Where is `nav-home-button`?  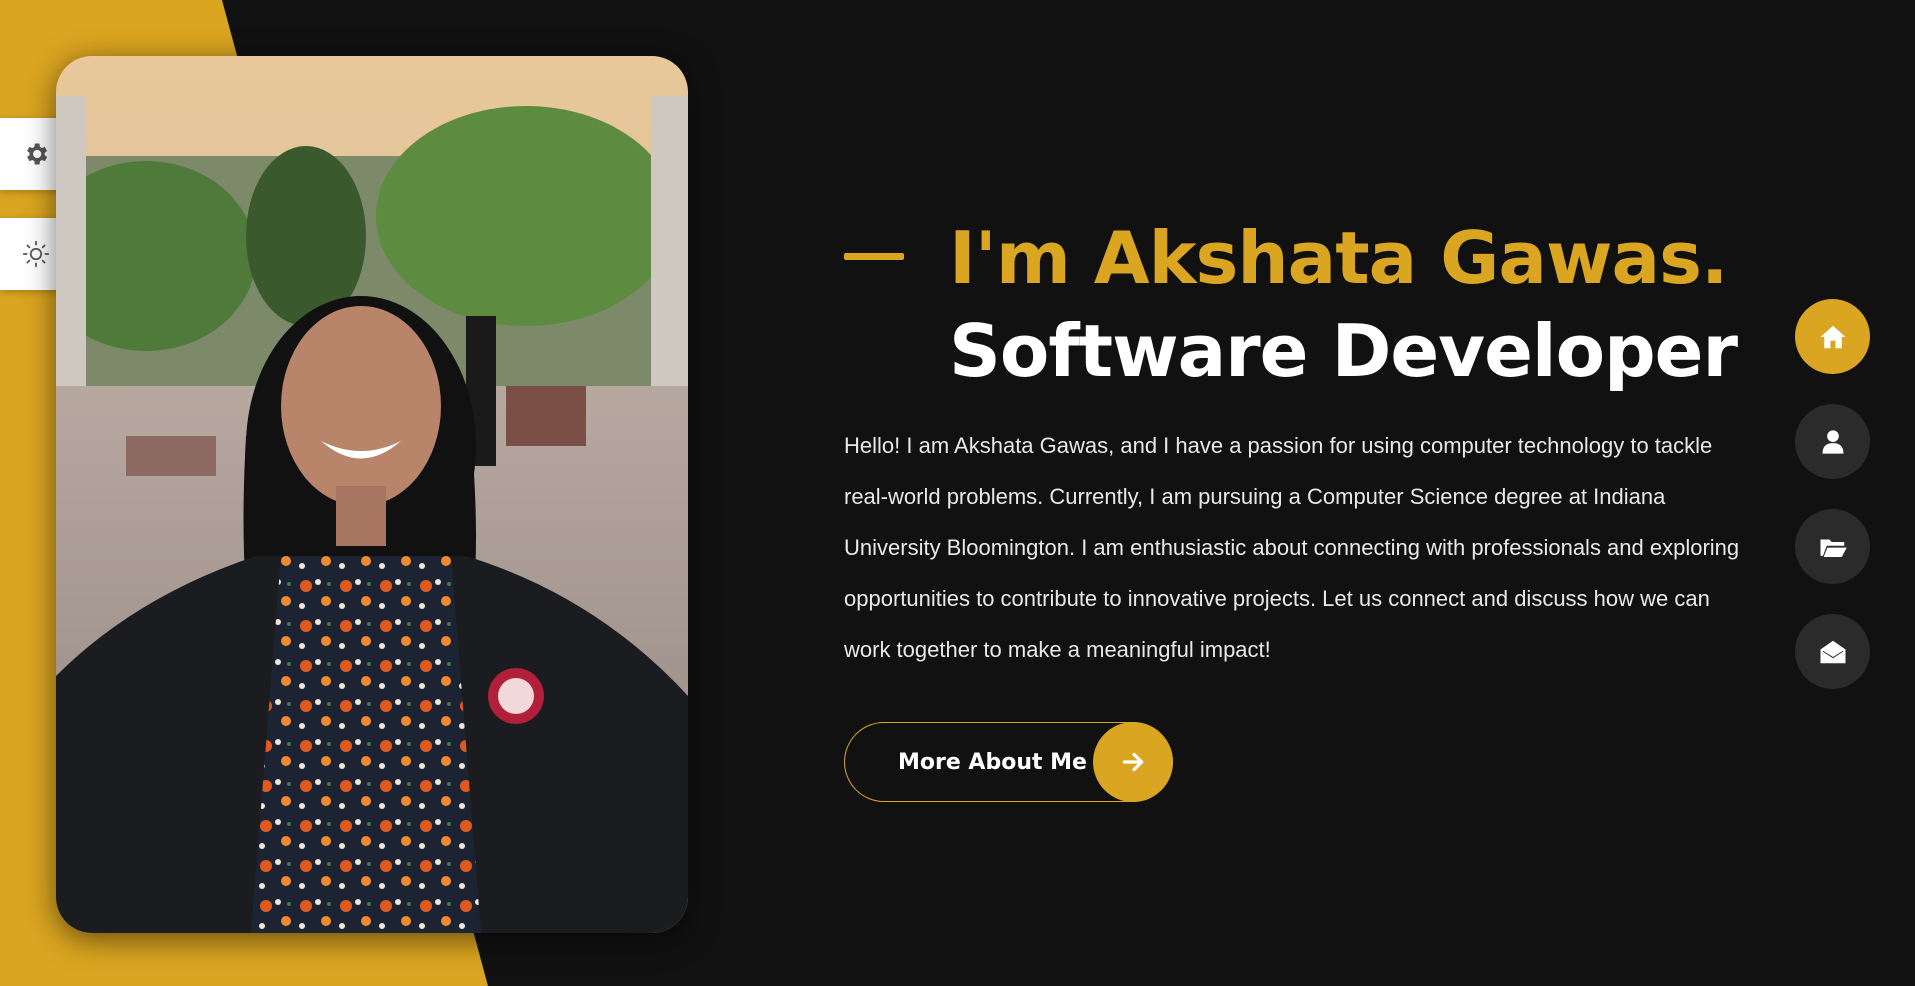
nav-home-button is located at coordinates (1832, 336).